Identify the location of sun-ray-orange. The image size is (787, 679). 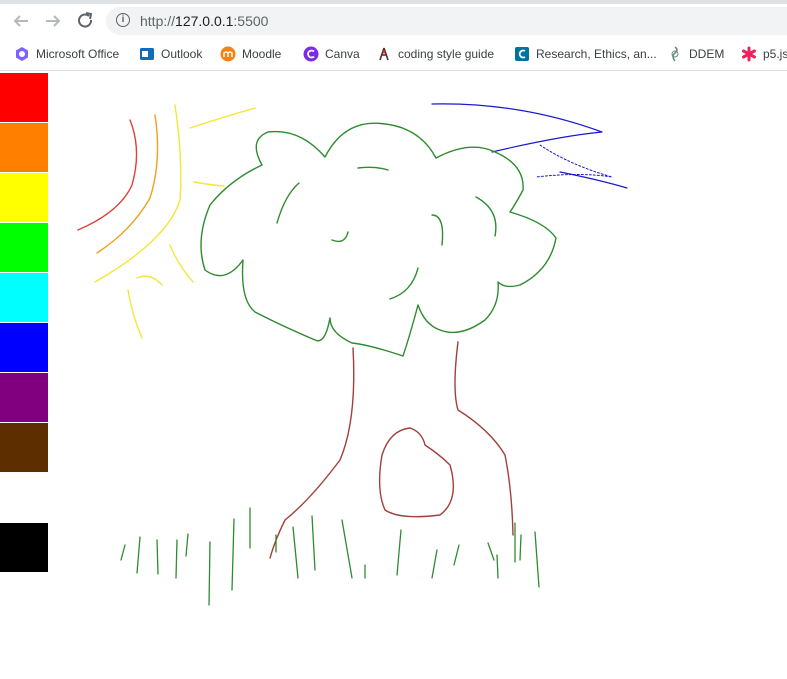
(127, 184).